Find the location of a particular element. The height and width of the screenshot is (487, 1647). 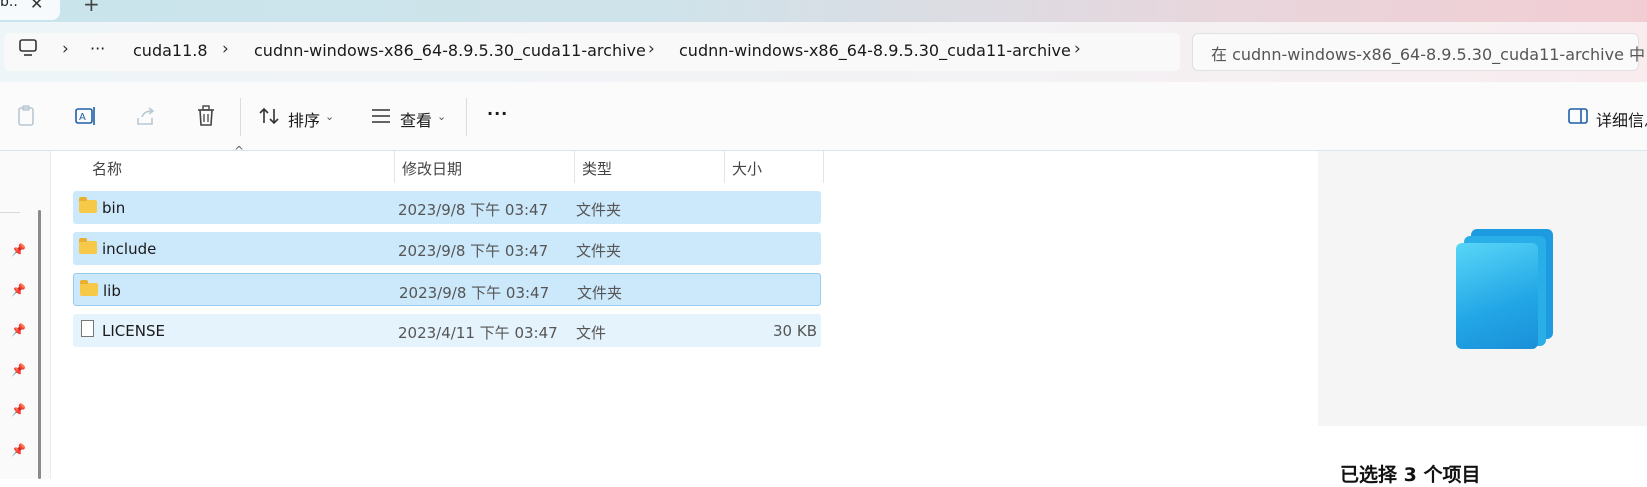

file-row: lib 2023/9/8 下午 03:47 文件夹 is located at coordinates (447, 289).